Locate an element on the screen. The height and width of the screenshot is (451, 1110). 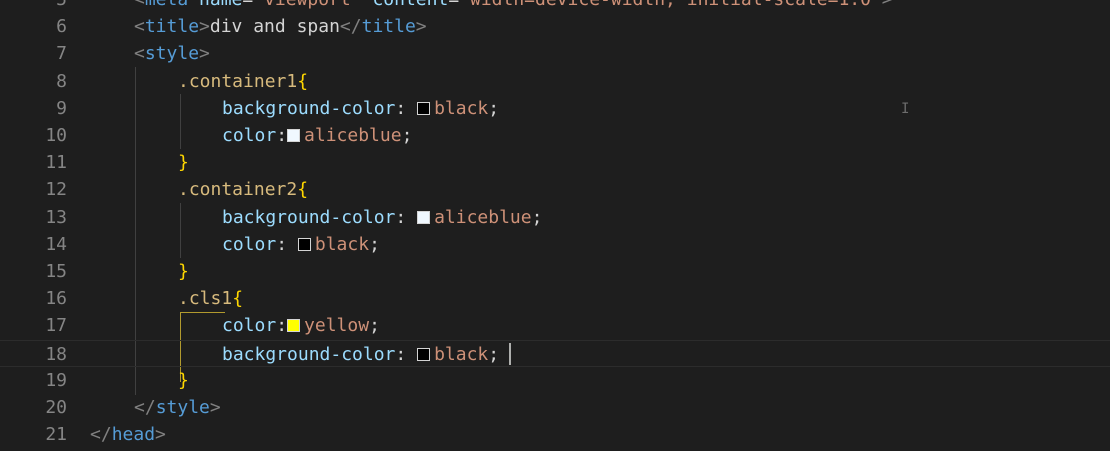
code-text: color: black; is located at coordinates (301, 244).